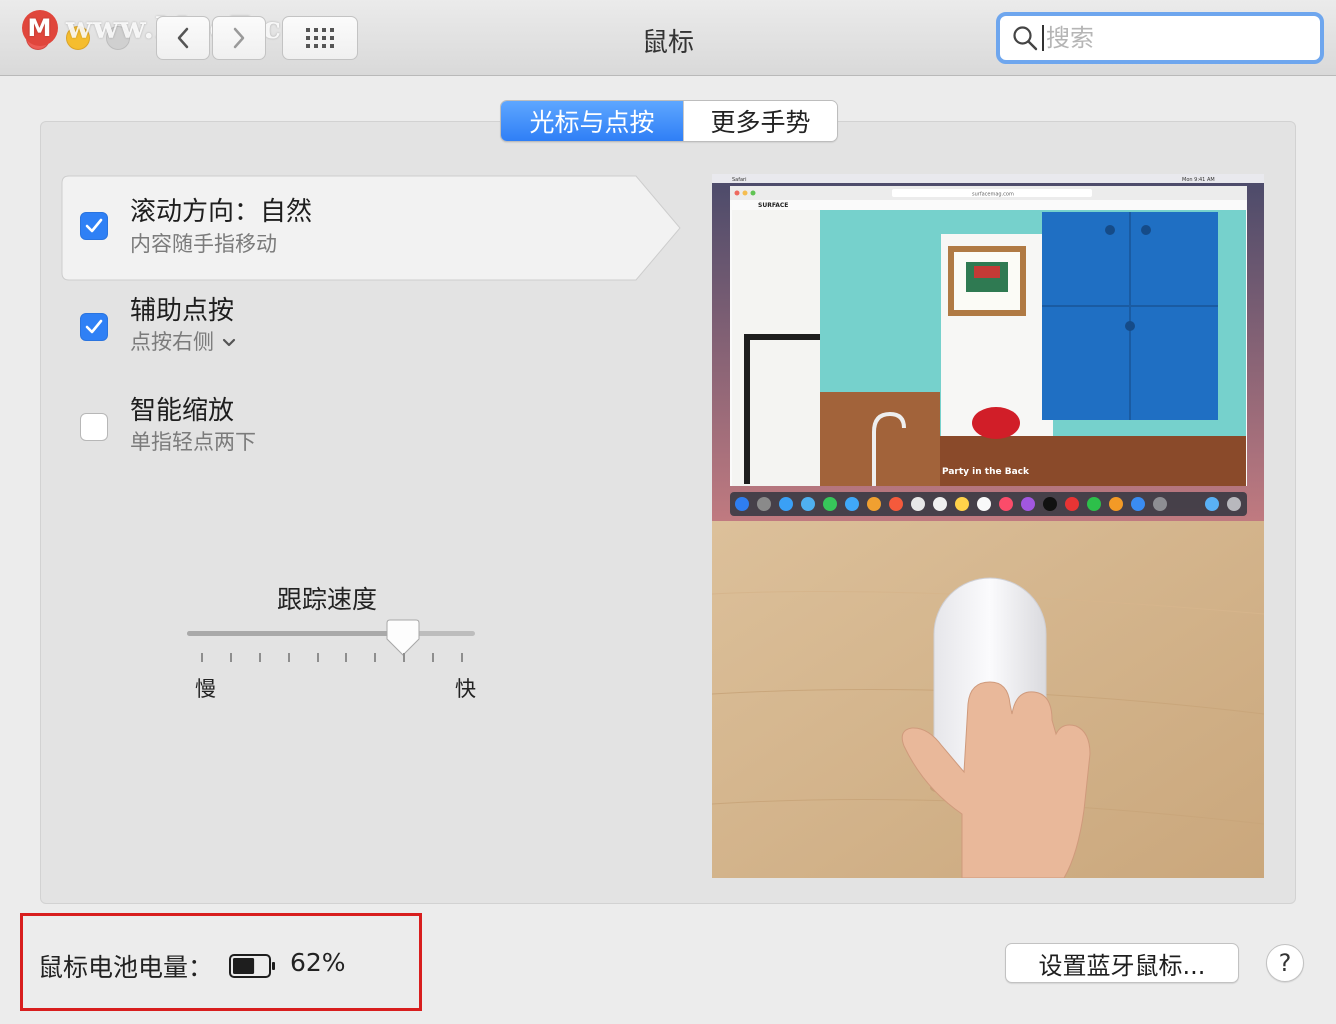  I want to click on tab-point-and-click: 光标与点按, so click(592, 121).